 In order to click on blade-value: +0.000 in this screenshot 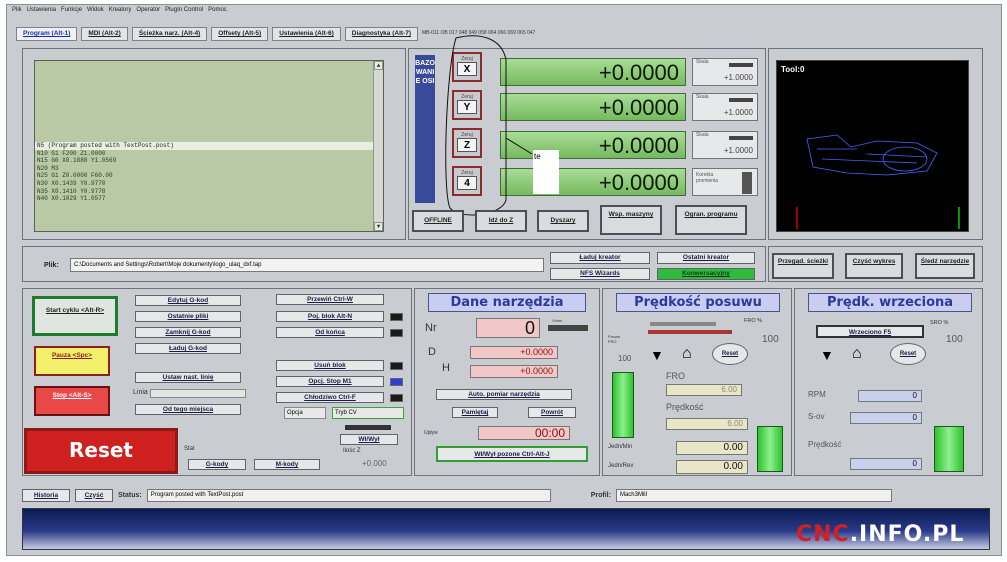, I will do `click(374, 463)`.